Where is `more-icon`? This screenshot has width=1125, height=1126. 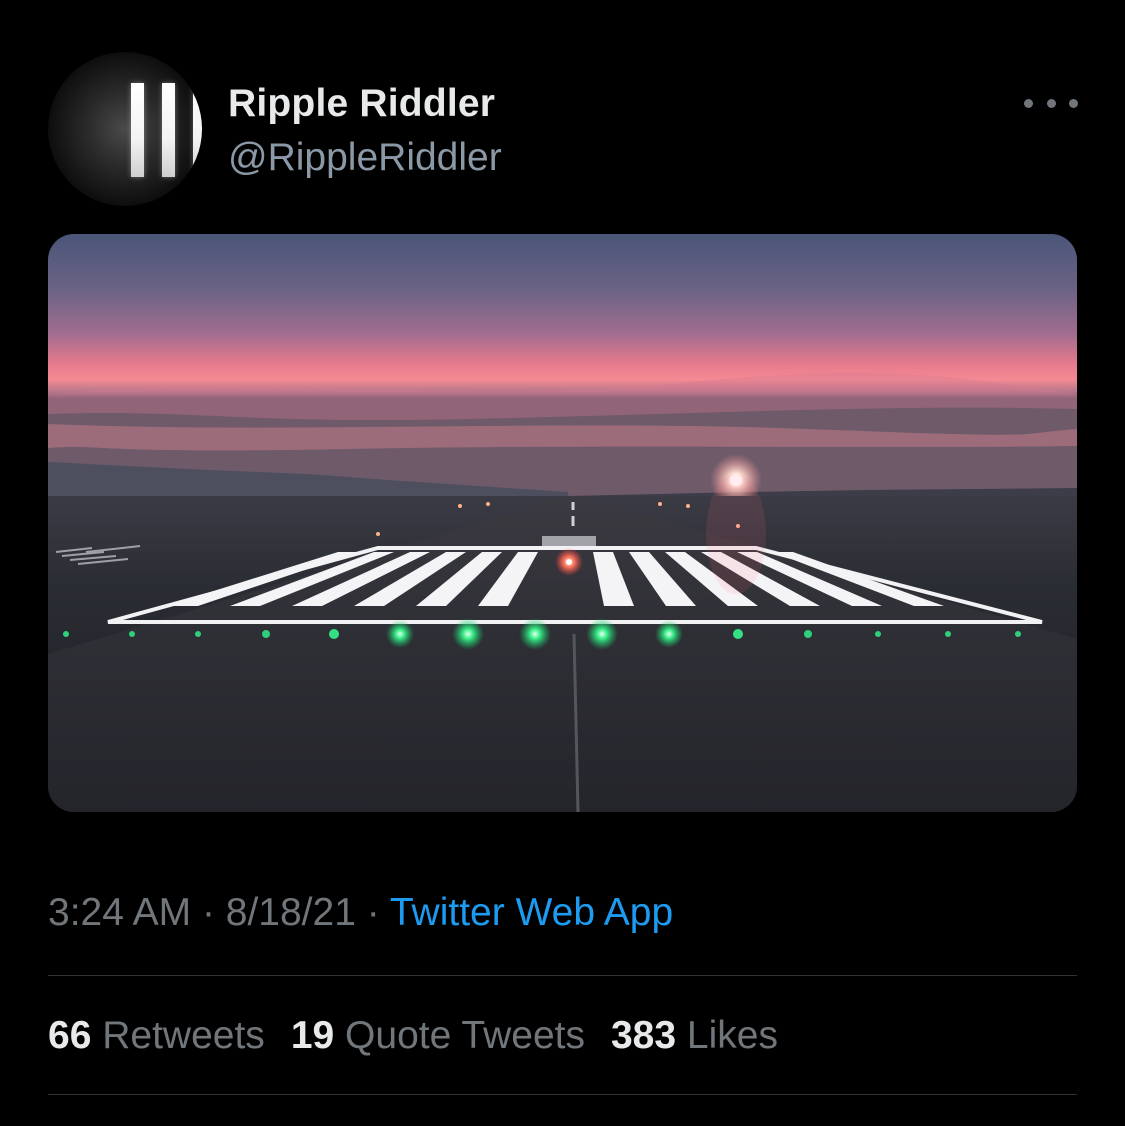
more-icon is located at coordinates (1051, 103).